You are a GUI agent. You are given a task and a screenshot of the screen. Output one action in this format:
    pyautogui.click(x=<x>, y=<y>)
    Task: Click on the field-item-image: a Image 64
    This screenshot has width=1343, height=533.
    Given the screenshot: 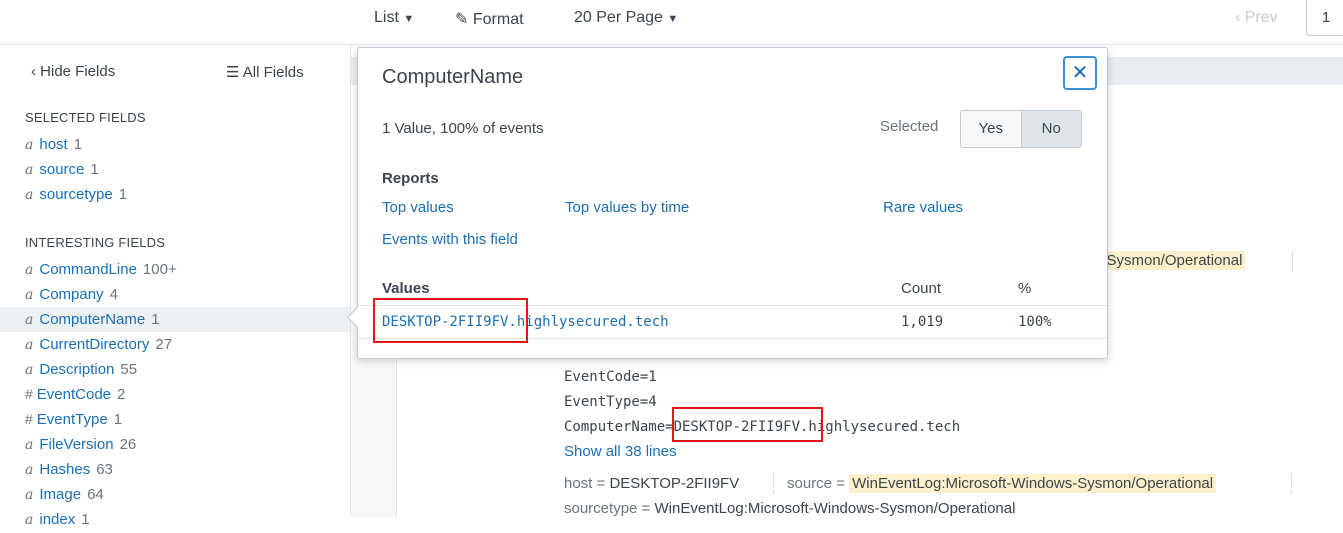 What is the action you would take?
    pyautogui.click(x=175, y=494)
    